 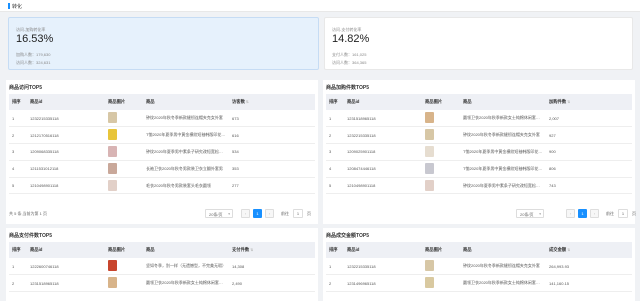 What do you see at coordinates (272, 169) in the screenshot?
I see `metric-value-cell: 353` at bounding box center [272, 169].